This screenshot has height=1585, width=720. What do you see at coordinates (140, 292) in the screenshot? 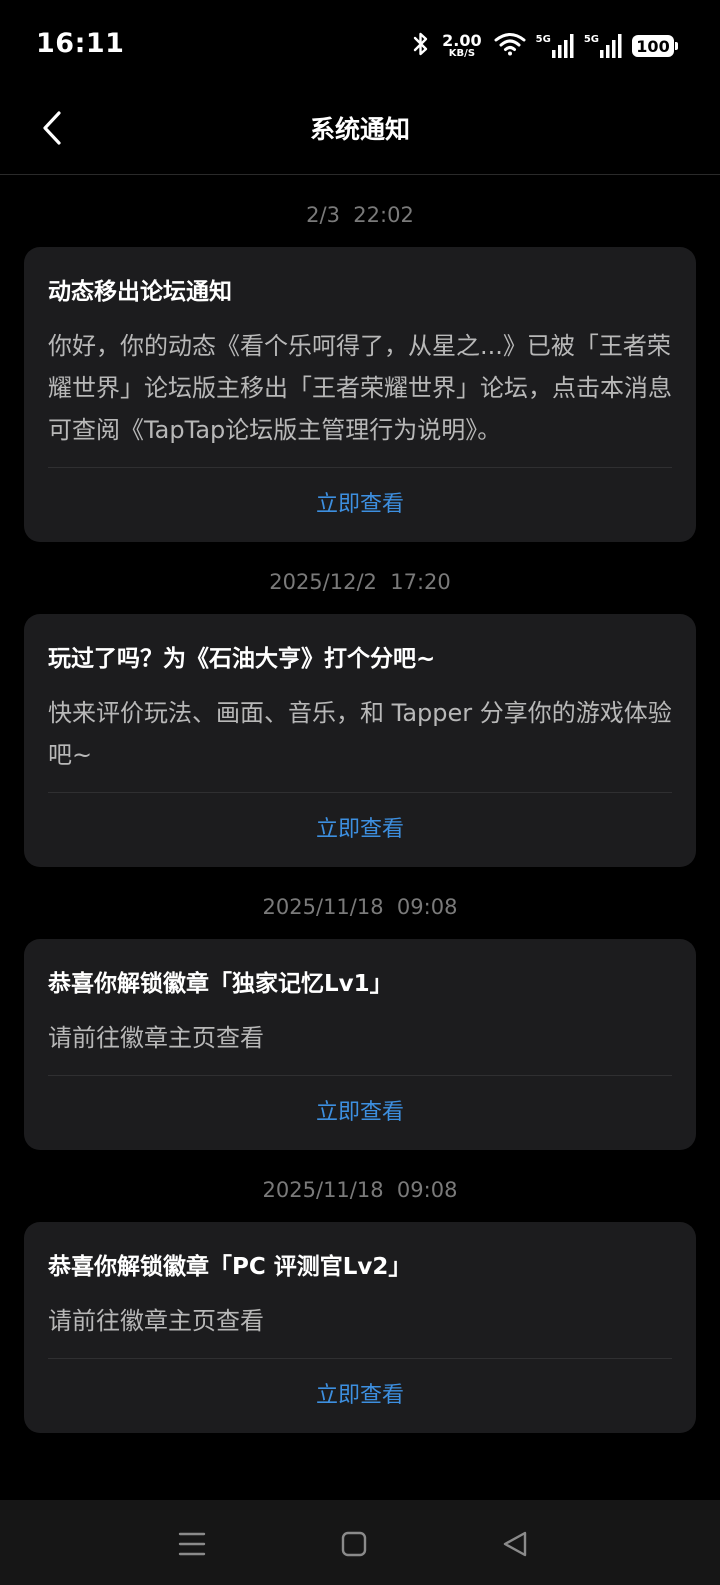
I see `notification-title: 动态移出论坛通知` at bounding box center [140, 292].